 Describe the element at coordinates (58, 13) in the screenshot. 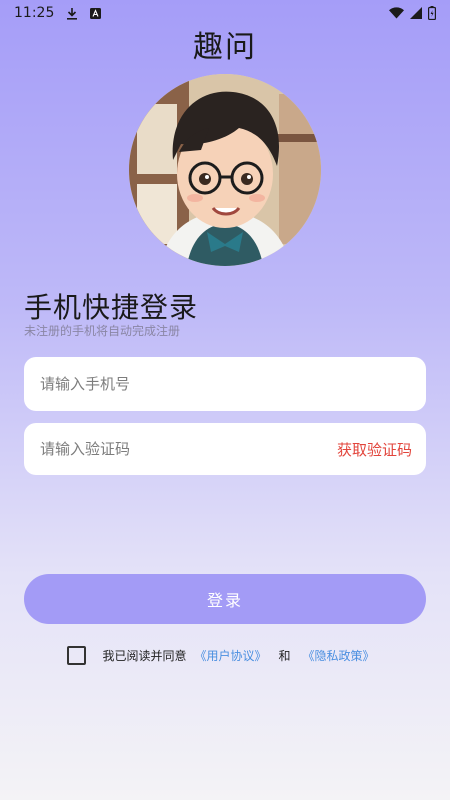

I see `status-left: 11:25` at that location.